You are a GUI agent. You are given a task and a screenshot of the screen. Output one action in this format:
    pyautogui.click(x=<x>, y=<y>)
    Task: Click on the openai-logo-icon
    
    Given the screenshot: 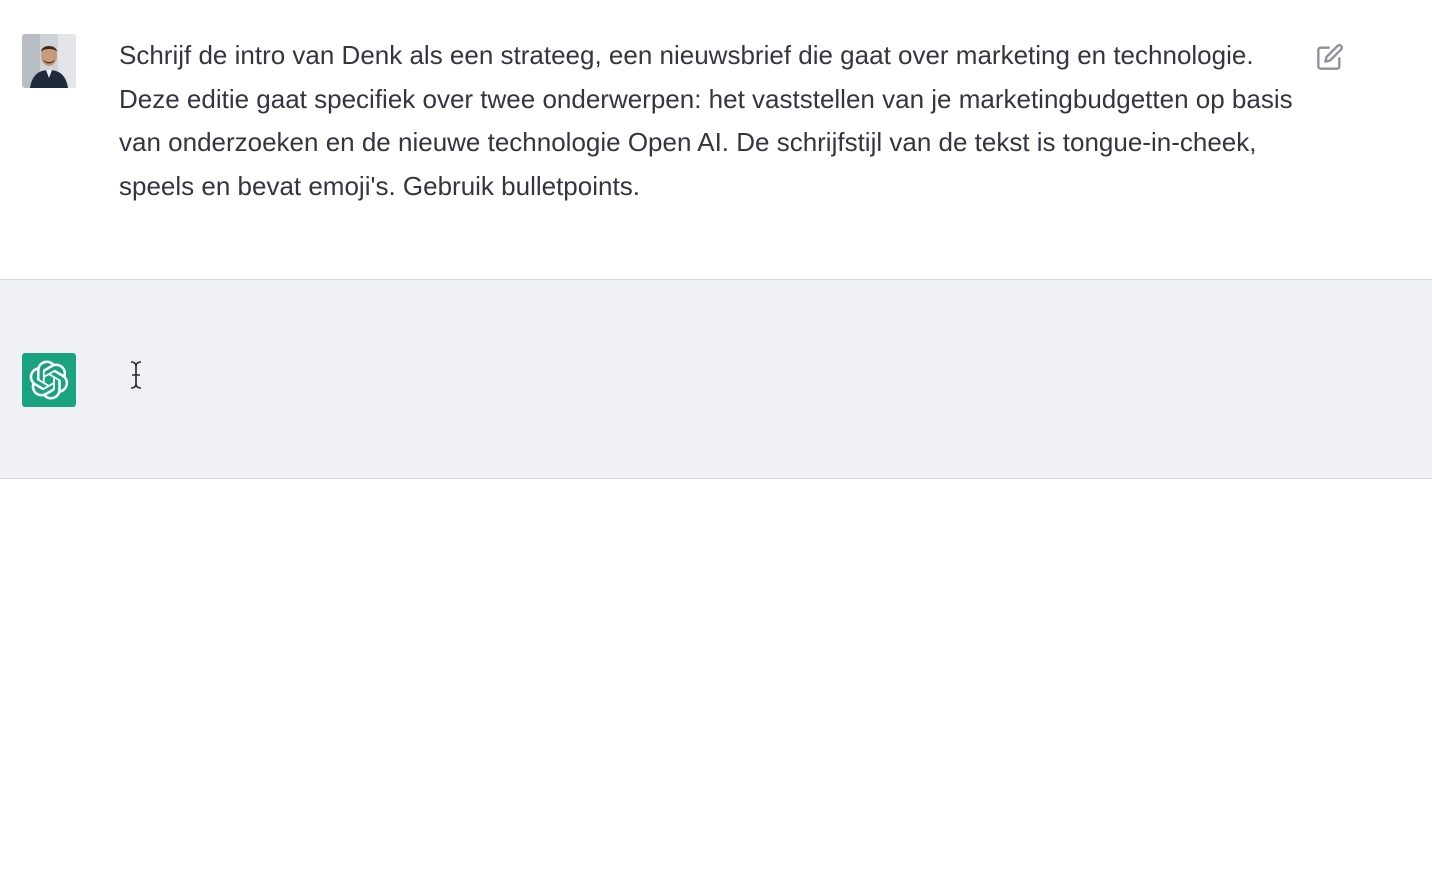 What is the action you would take?
    pyautogui.click(x=49, y=380)
    